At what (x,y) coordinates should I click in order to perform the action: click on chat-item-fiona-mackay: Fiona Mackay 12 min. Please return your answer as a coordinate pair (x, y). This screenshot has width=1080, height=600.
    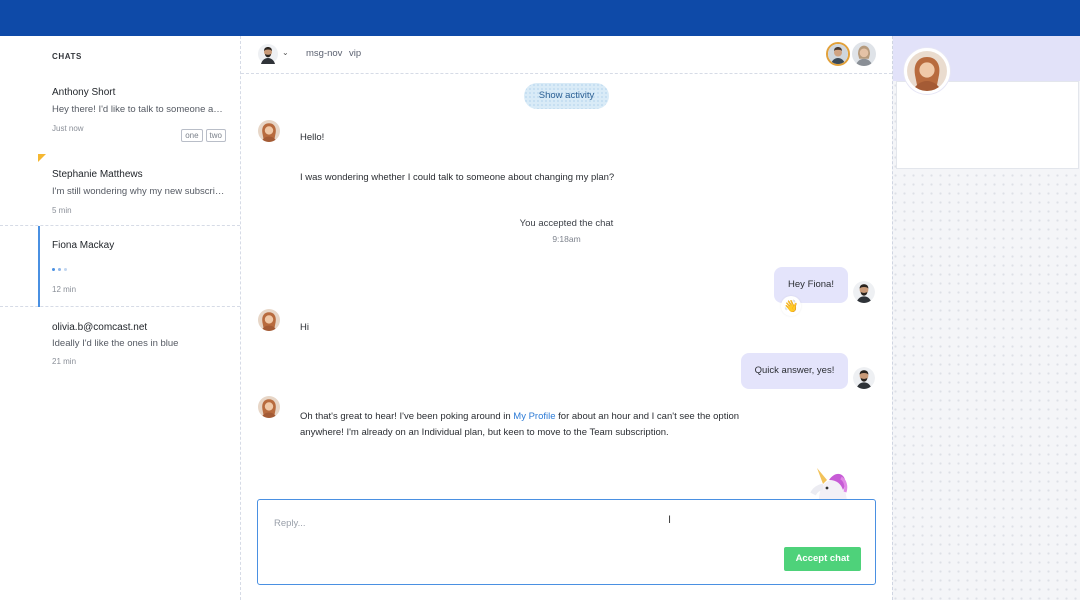
    Looking at the image, I should click on (120, 266).